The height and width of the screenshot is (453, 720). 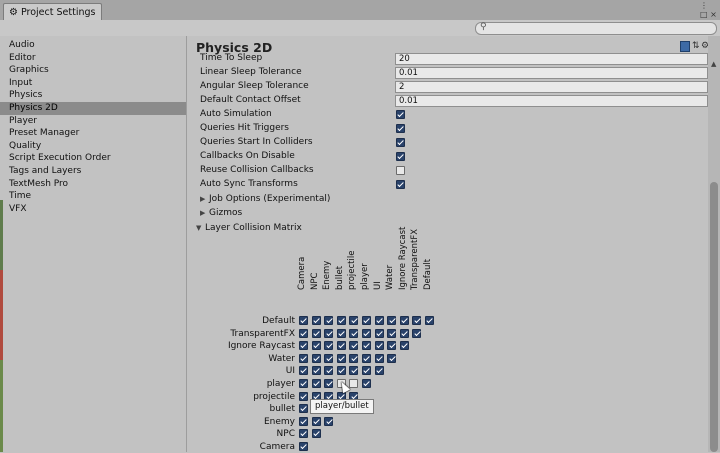 What do you see at coordinates (390, 277) in the screenshot?
I see `matrix-column-label-water: Water` at bounding box center [390, 277].